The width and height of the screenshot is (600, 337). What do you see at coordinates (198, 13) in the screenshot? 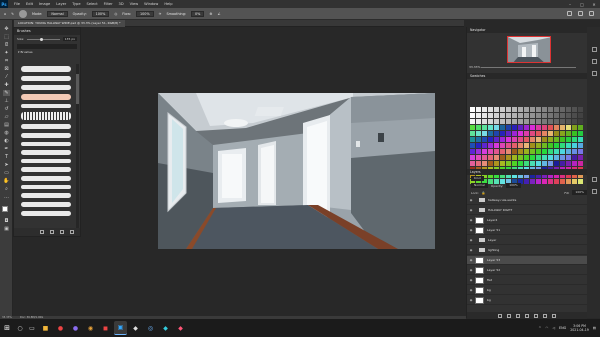
I see `smoothing-field: 0%` at bounding box center [198, 13].